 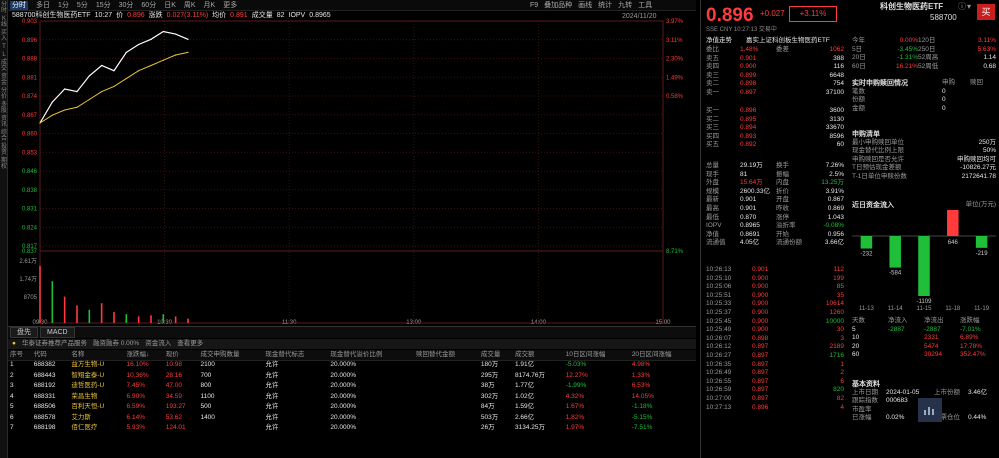 What do you see at coordinates (930, 410) in the screenshot?
I see `chart-thumbnail-icon` at bounding box center [930, 410].